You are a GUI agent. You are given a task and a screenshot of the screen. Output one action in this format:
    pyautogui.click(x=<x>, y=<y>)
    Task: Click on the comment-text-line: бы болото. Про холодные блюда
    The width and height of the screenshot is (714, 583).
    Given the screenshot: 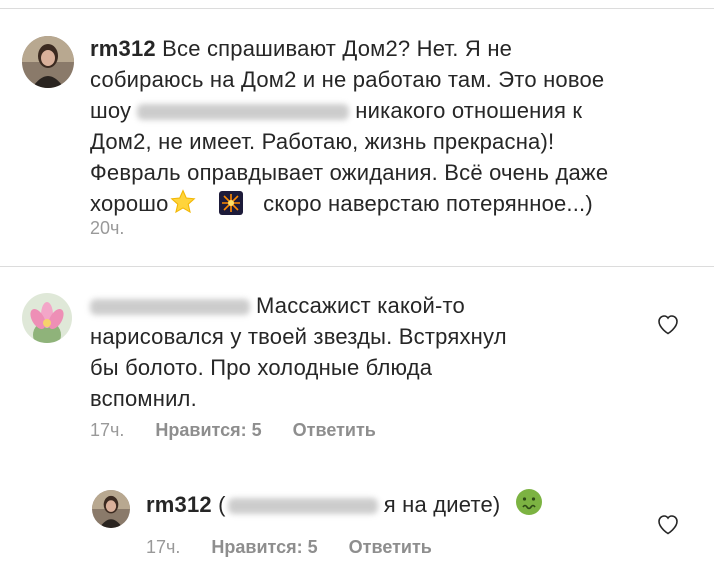 What is the action you would take?
    pyautogui.click(x=261, y=367)
    